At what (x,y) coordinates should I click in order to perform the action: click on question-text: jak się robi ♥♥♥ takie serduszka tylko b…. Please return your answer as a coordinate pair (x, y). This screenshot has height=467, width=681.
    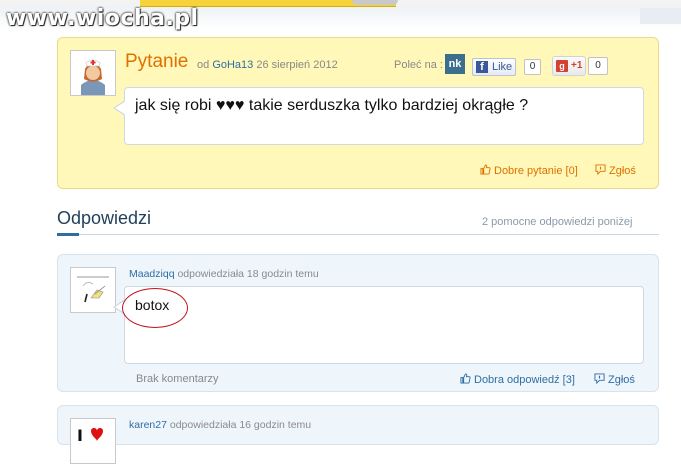
    Looking at the image, I should click on (332, 105).